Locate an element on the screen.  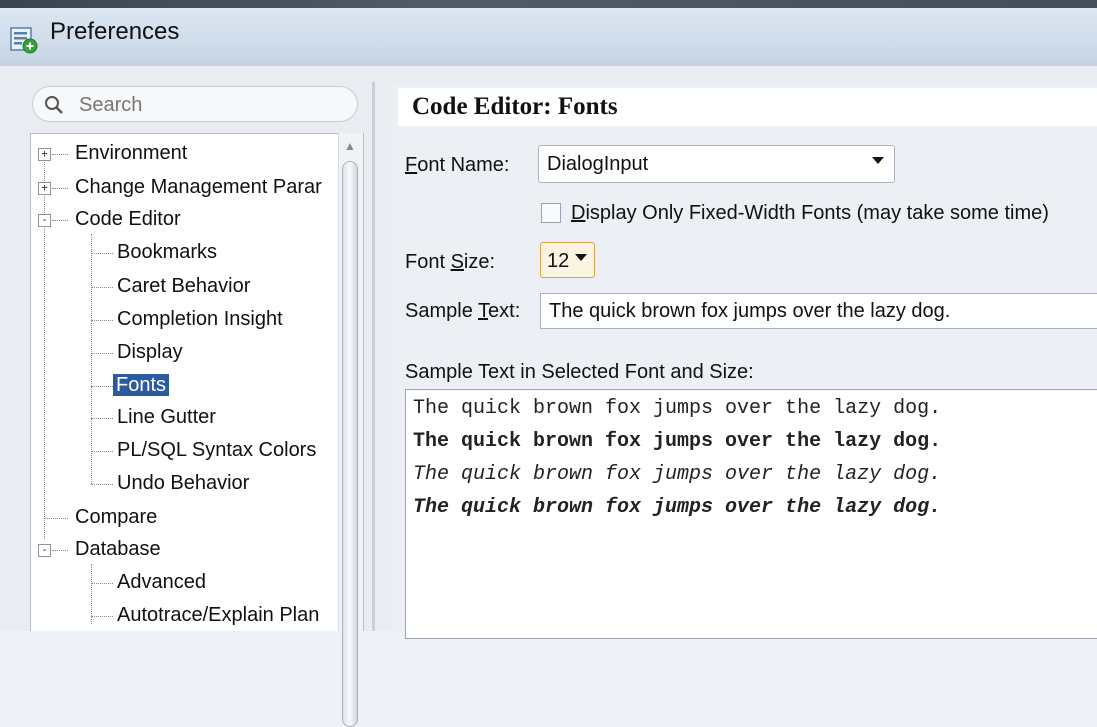
tree-item-label: Fonts is located at coordinates (141, 385).